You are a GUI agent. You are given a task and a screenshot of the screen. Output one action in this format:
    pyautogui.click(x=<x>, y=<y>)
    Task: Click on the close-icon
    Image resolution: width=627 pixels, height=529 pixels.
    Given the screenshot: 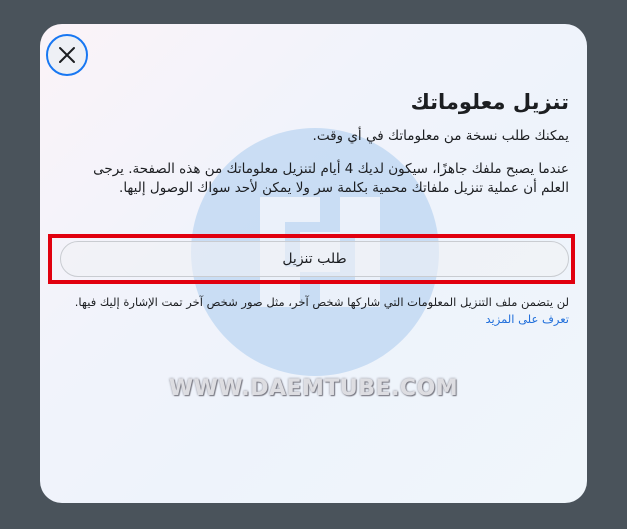 What is the action you would take?
    pyautogui.click(x=67, y=55)
    